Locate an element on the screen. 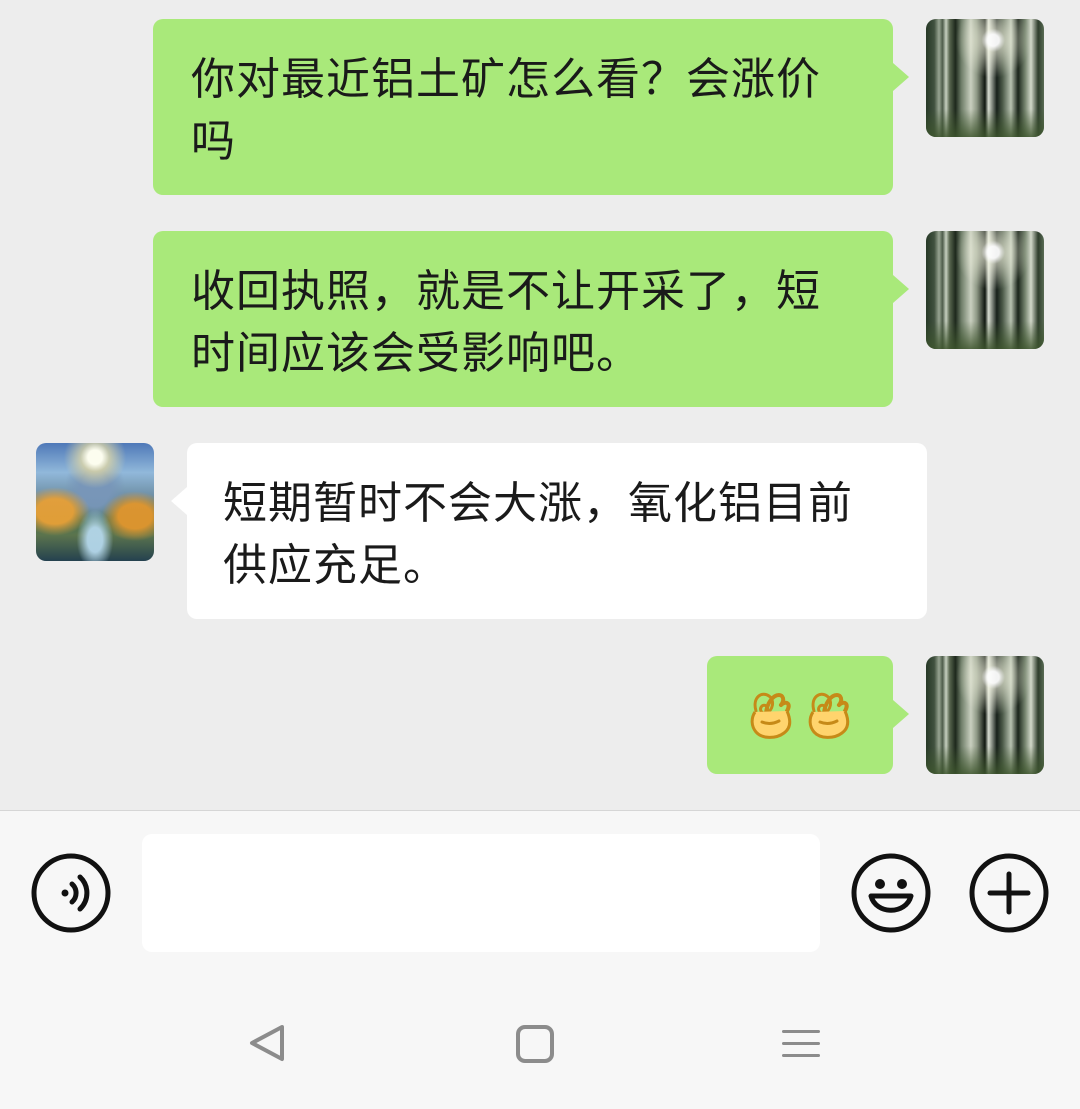 This screenshot has width=1080, height=1109. contact-avatar is located at coordinates (95, 502).